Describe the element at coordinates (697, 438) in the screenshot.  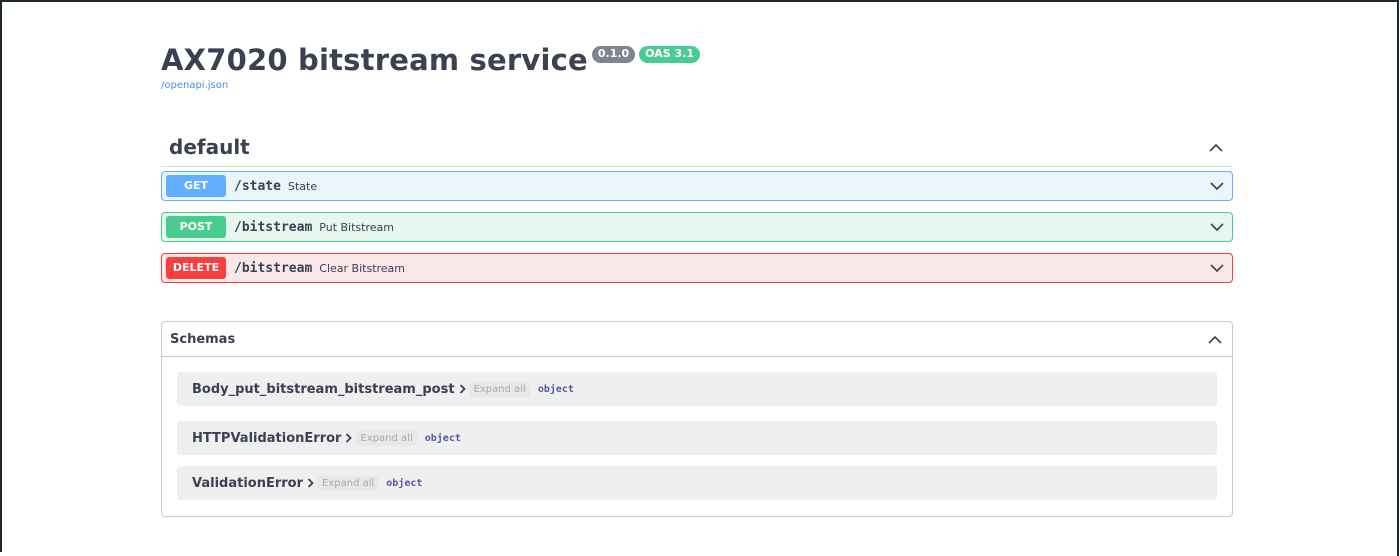
I see `model-http-validation-error: HTTPValidationError Expand all object` at that location.